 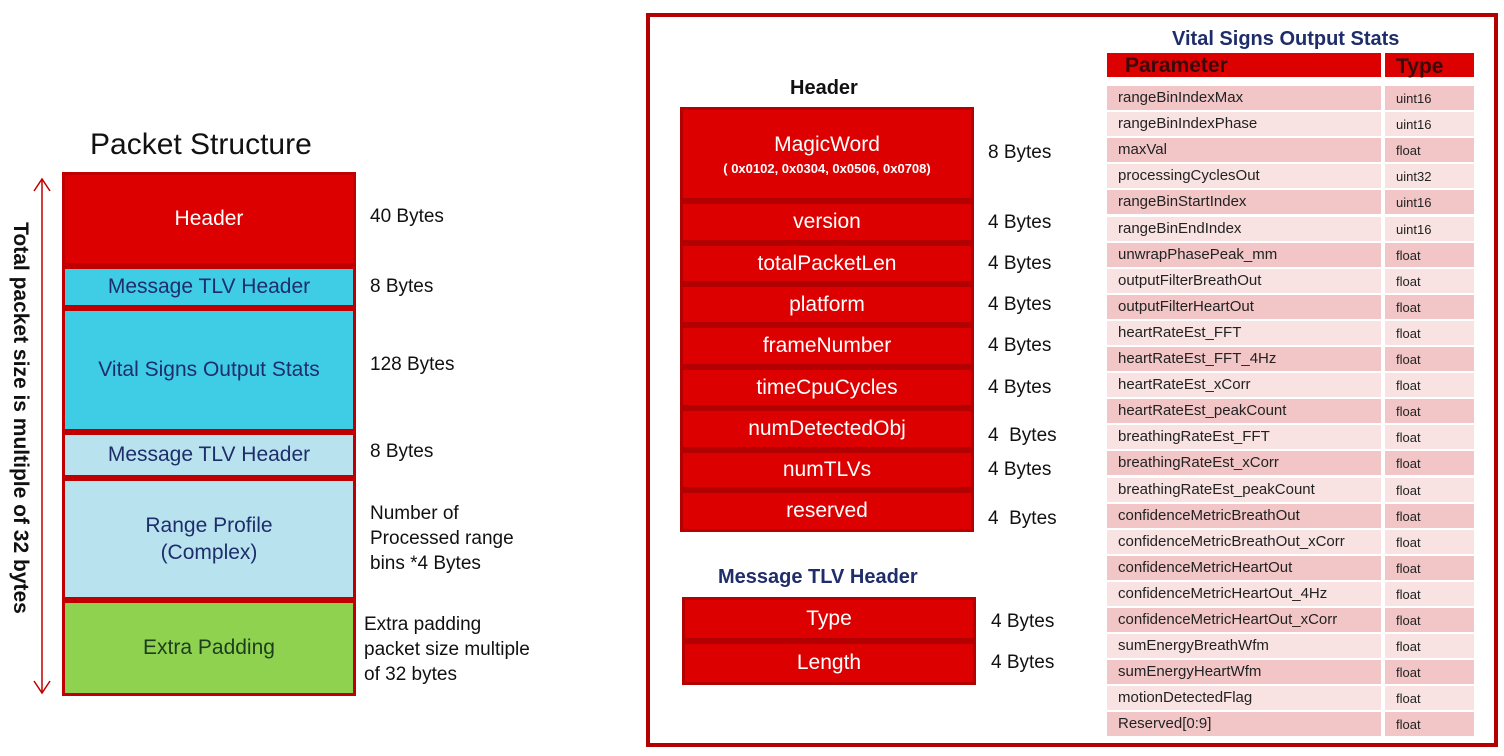 What do you see at coordinates (1429, 65) in the screenshot?
I see `column-header-type: Type` at bounding box center [1429, 65].